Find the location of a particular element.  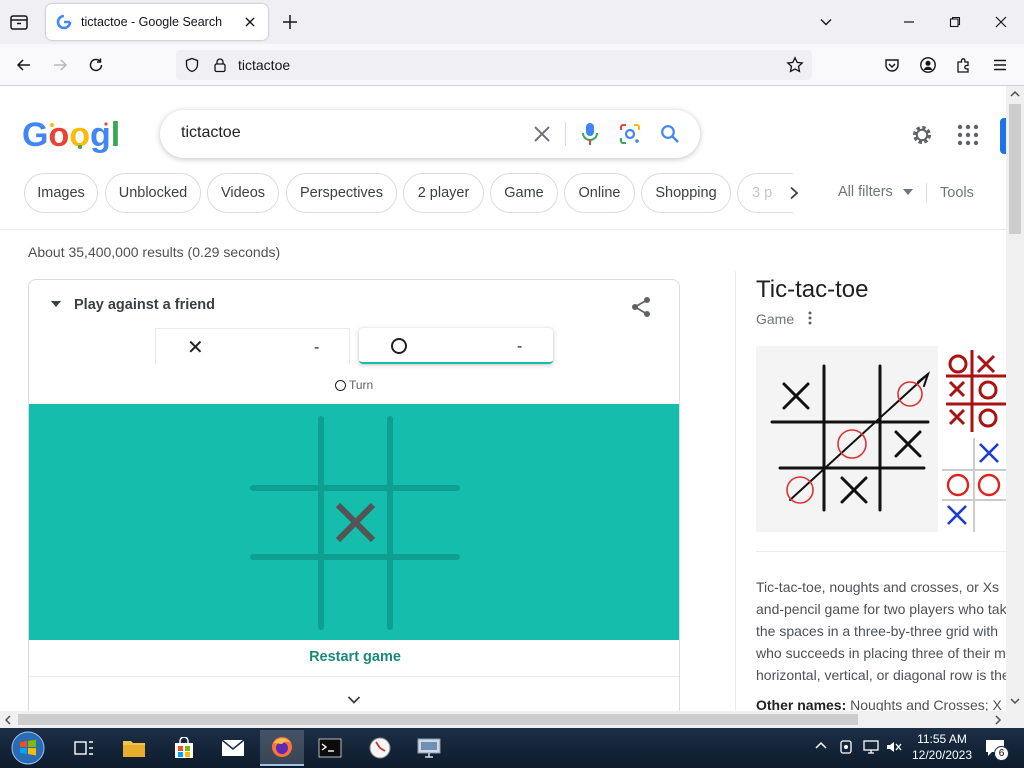

voice-search-mic-icon is located at coordinates (590, 134).